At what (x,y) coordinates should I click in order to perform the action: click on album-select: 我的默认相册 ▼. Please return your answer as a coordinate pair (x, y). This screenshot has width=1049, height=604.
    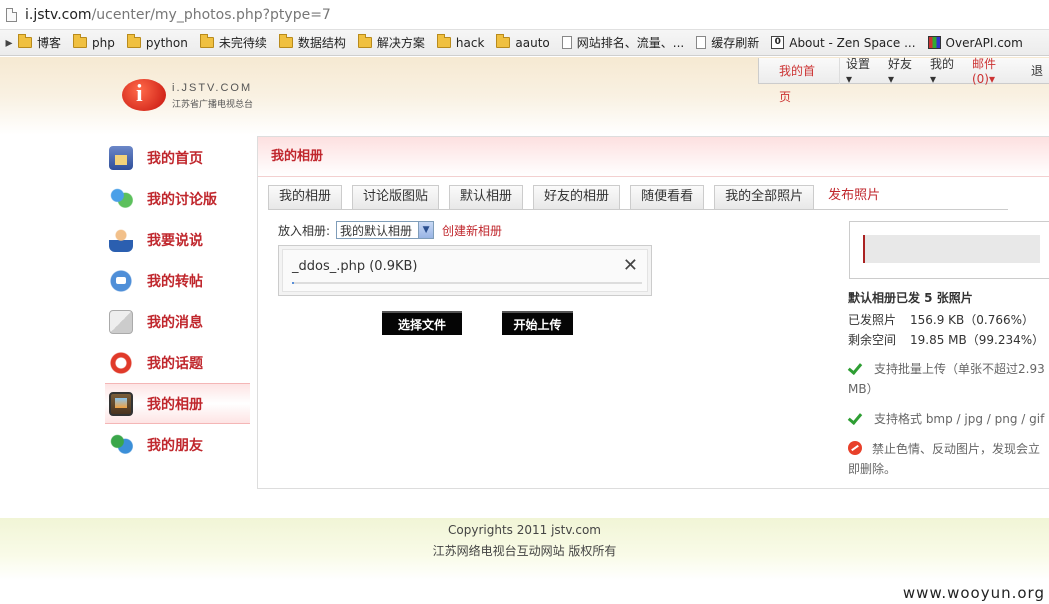
    Looking at the image, I should click on (385, 230).